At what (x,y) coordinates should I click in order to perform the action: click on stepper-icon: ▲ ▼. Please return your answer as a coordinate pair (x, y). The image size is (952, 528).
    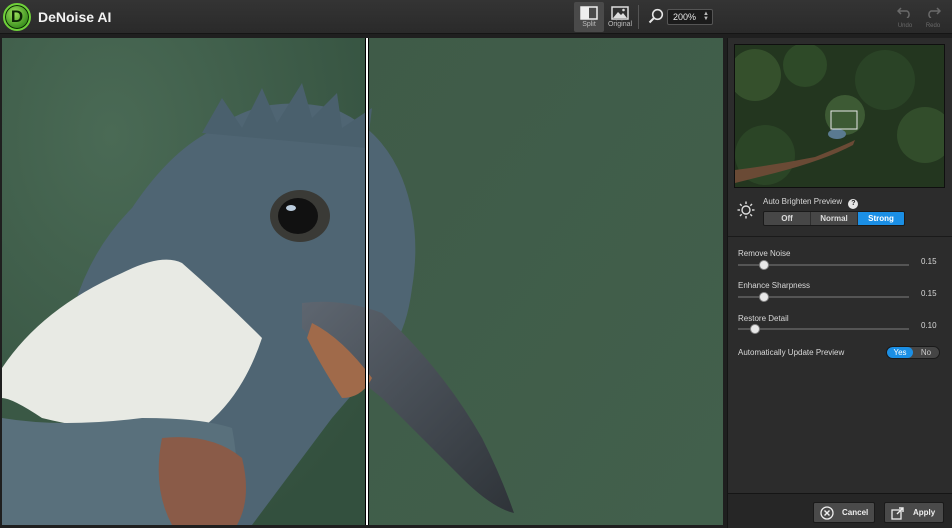
    Looking at the image, I should click on (706, 16).